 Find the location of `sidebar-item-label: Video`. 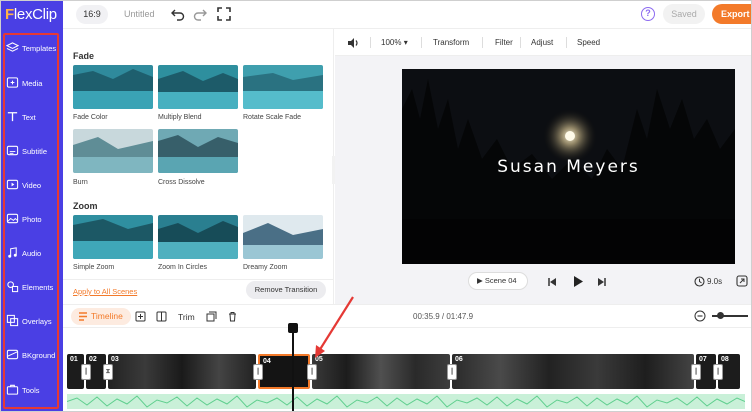

sidebar-item-label: Video is located at coordinates (32, 185).